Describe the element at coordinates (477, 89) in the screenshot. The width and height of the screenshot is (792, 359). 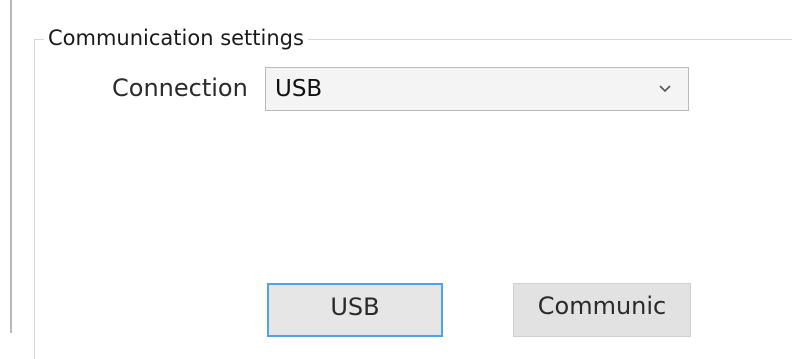
I see `connection-select: USB` at that location.